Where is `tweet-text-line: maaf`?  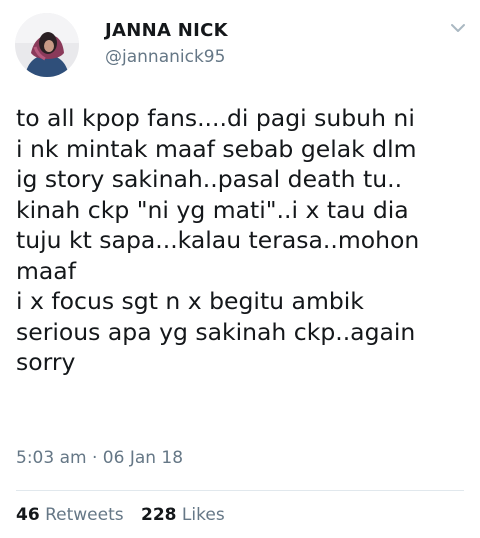
tweet-text-line: maaf is located at coordinates (46, 270).